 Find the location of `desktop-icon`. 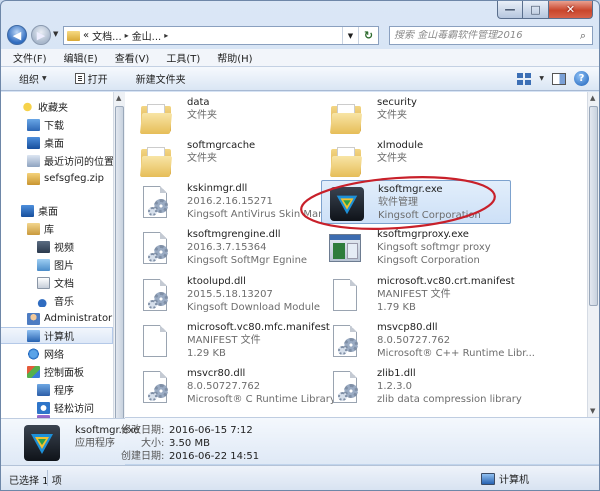

desktop-icon is located at coordinates (33, 142).